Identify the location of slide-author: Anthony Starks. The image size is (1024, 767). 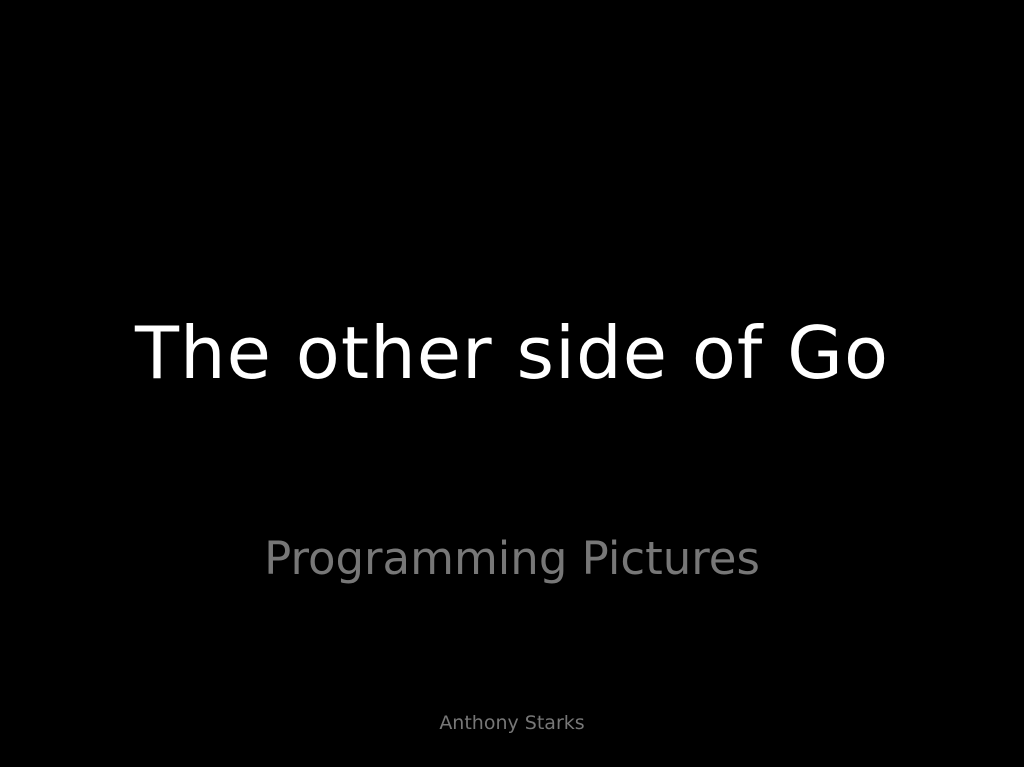
(512, 723).